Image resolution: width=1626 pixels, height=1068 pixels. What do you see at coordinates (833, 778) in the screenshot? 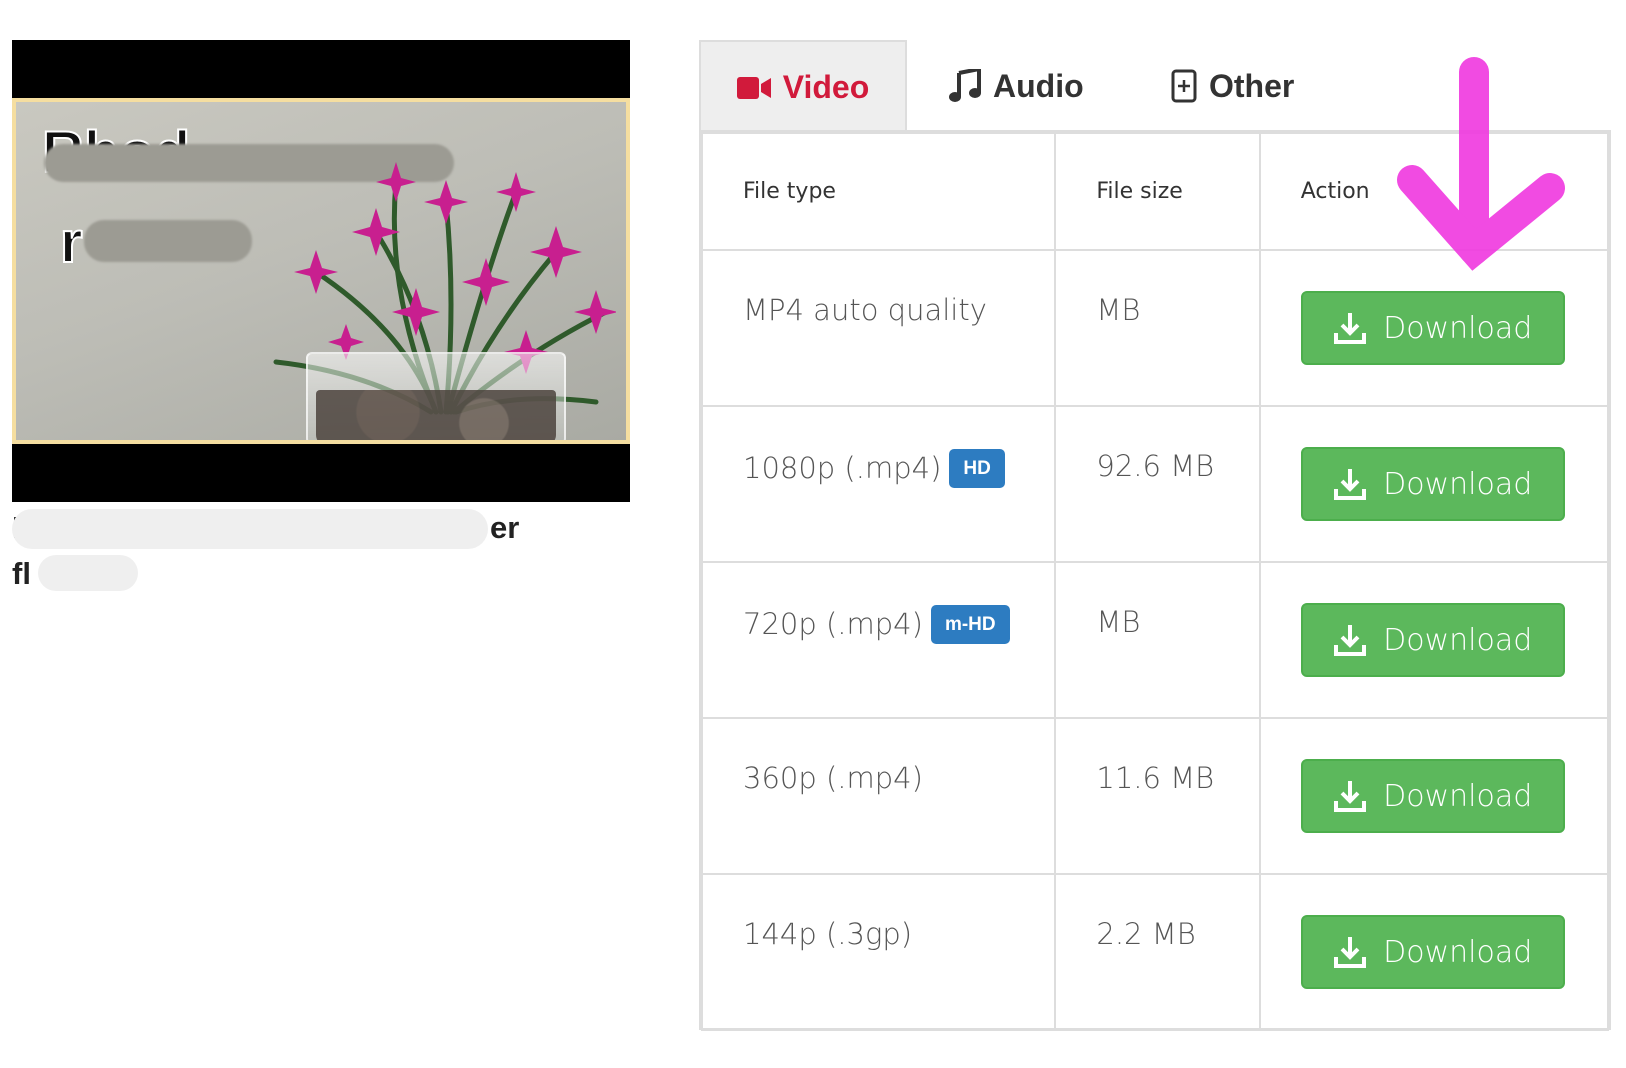
I see `file-type-text: 360p (.mp4)` at bounding box center [833, 778].